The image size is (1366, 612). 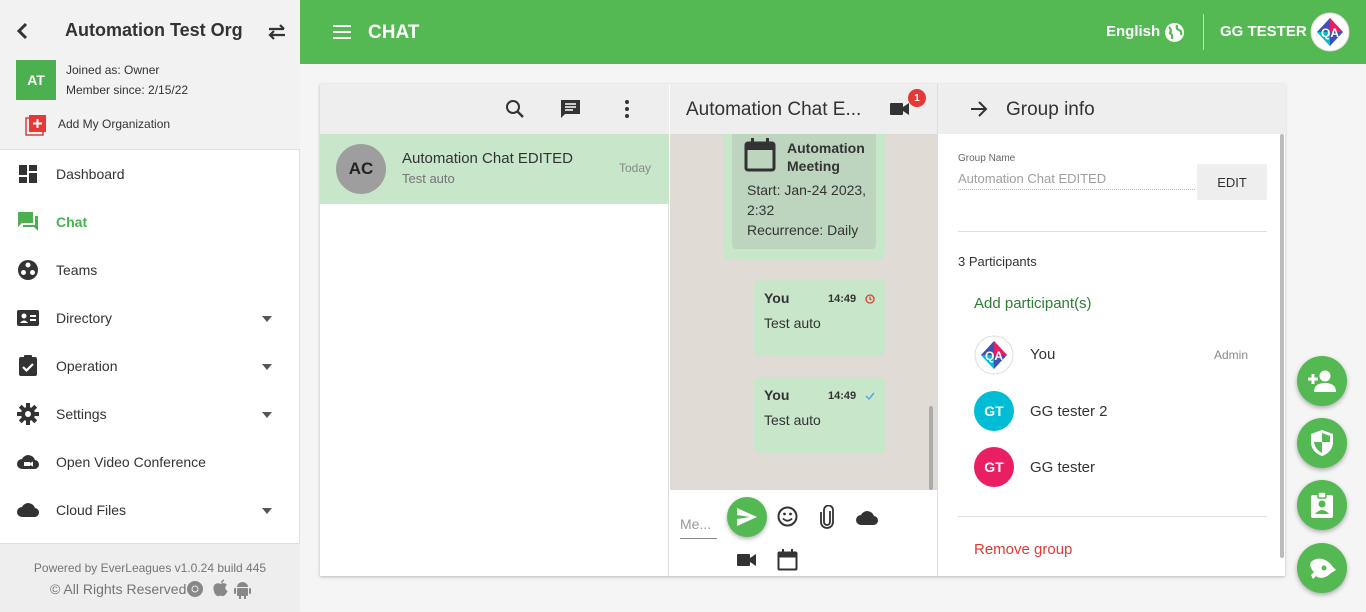 I want to click on send-button, so click(x=747, y=517).